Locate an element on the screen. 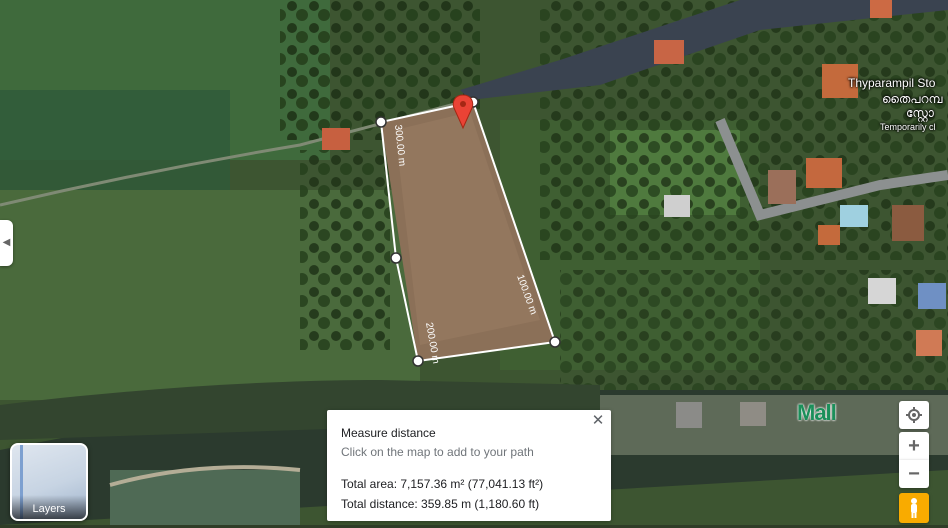 This screenshot has width=948, height=528. my-location-button is located at coordinates (914, 415).